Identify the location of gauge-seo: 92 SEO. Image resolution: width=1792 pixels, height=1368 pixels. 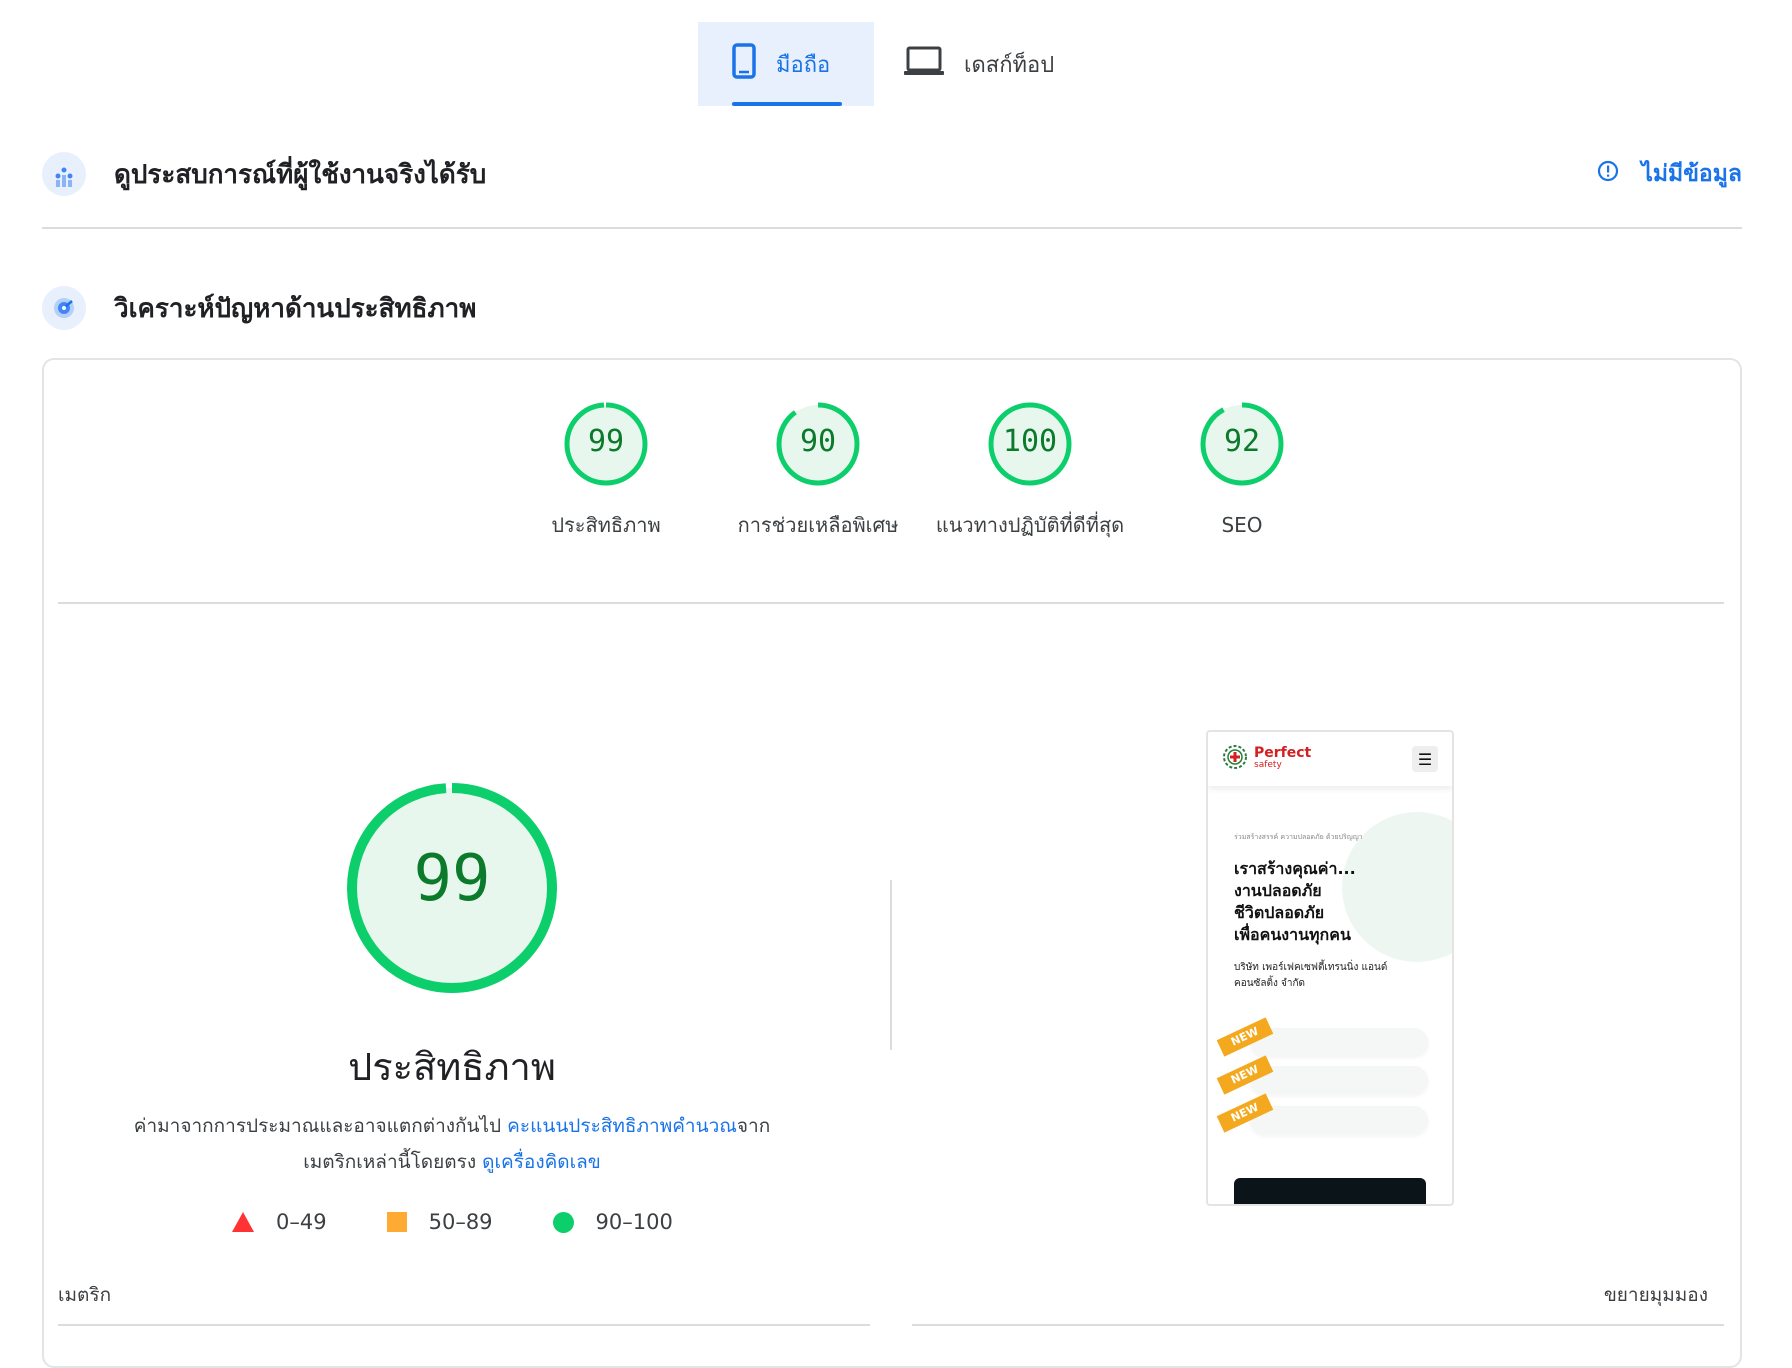
(1242, 471).